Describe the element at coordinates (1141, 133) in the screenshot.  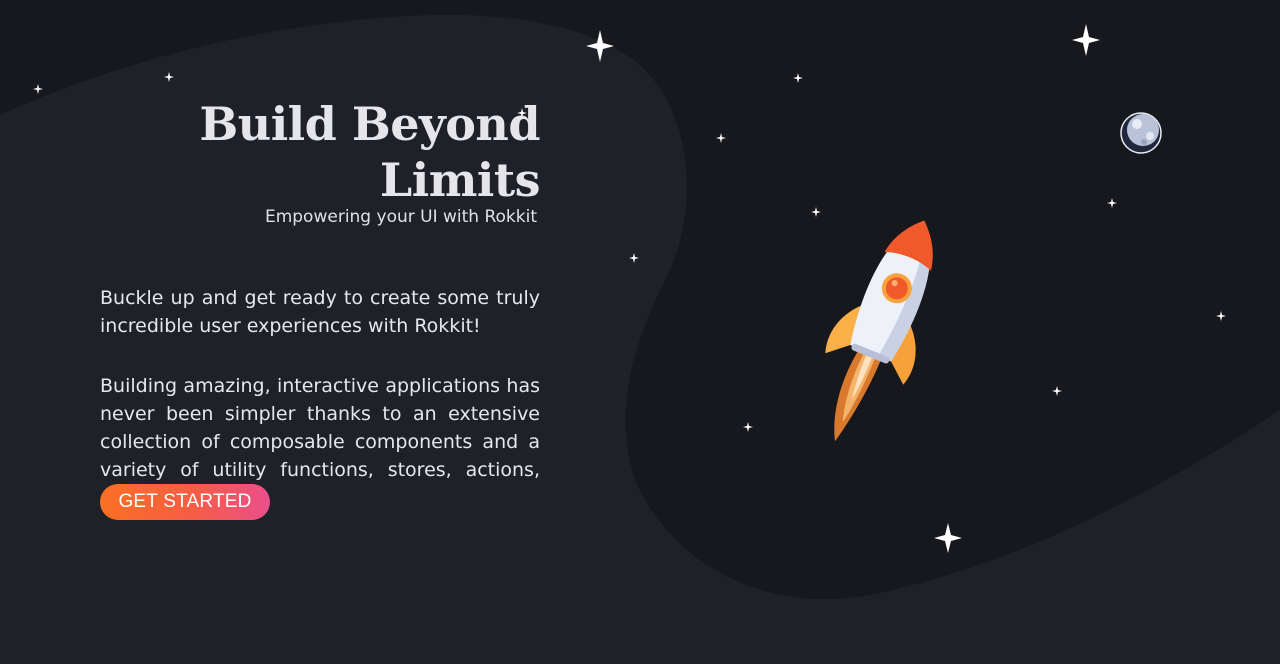
I see `planet-icon` at that location.